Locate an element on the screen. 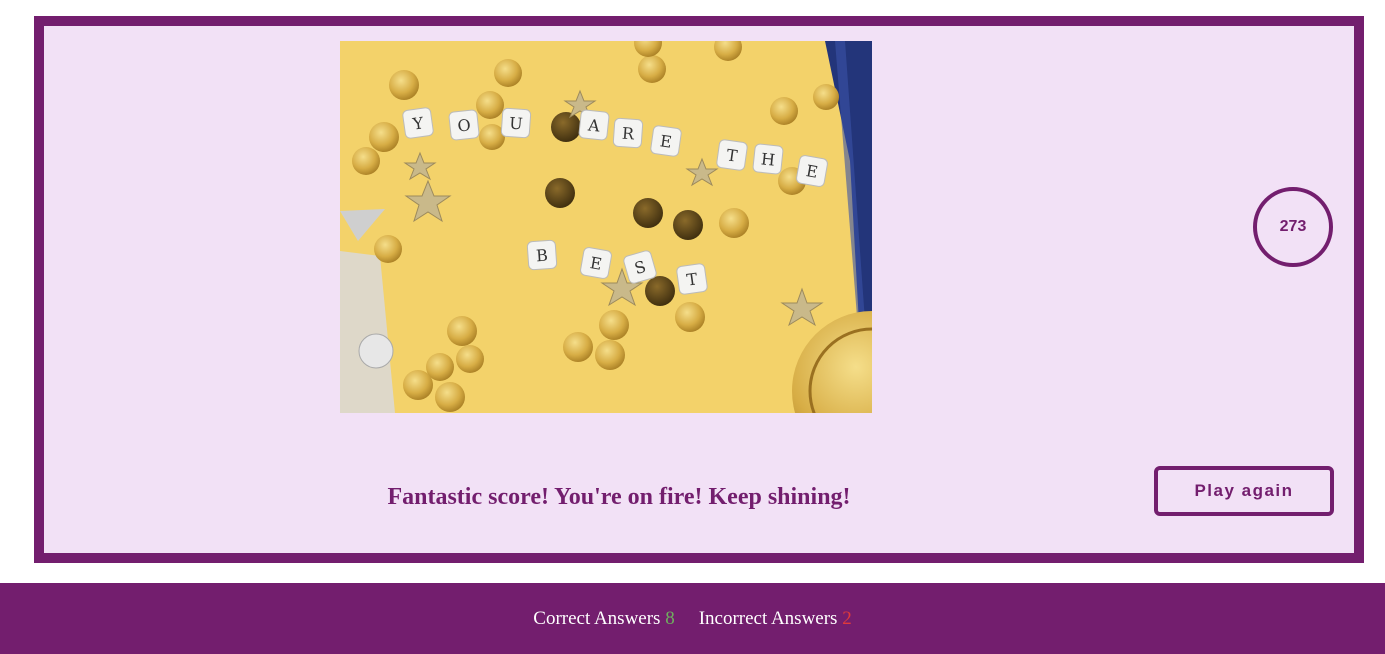  svg-text: U is located at coordinates (516, 124).